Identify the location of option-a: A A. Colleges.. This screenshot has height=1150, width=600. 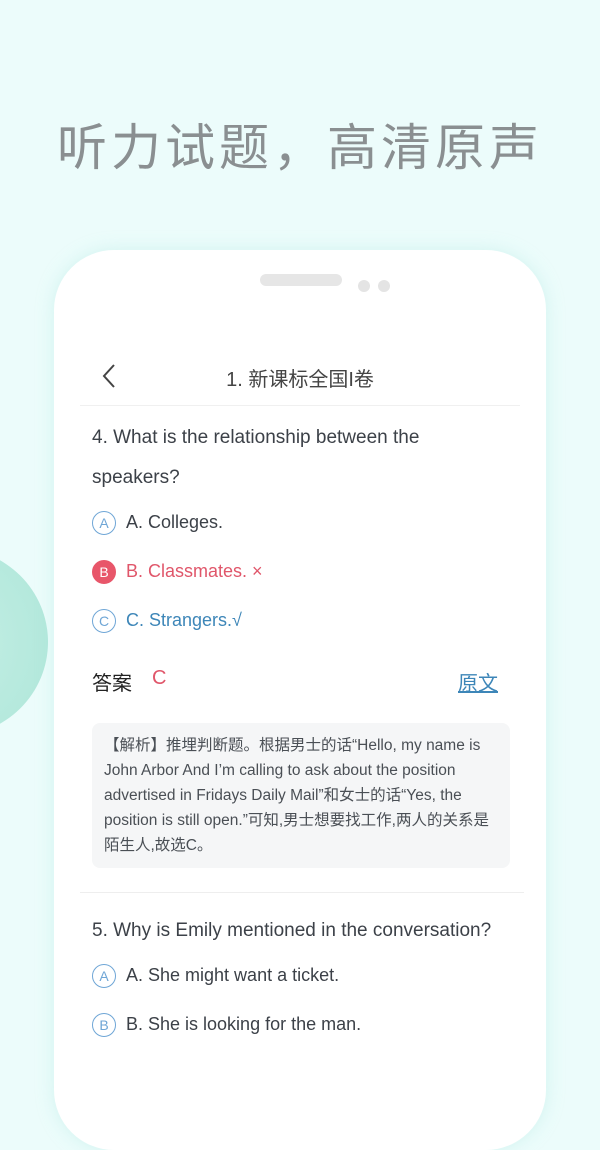
(302, 522).